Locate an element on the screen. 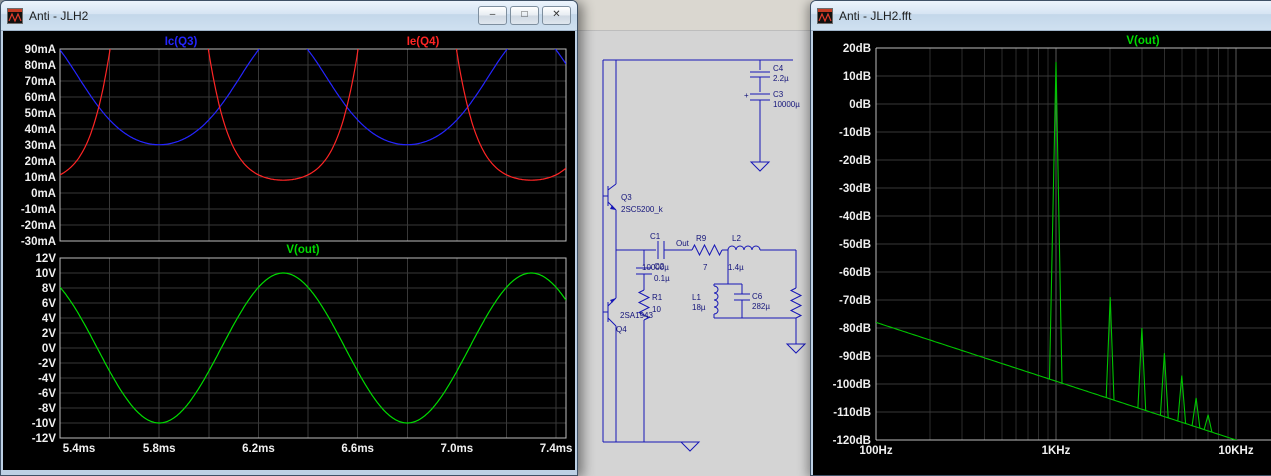 The height and width of the screenshot is (476, 1271). svg-text: 10mA is located at coordinates (40, 178).